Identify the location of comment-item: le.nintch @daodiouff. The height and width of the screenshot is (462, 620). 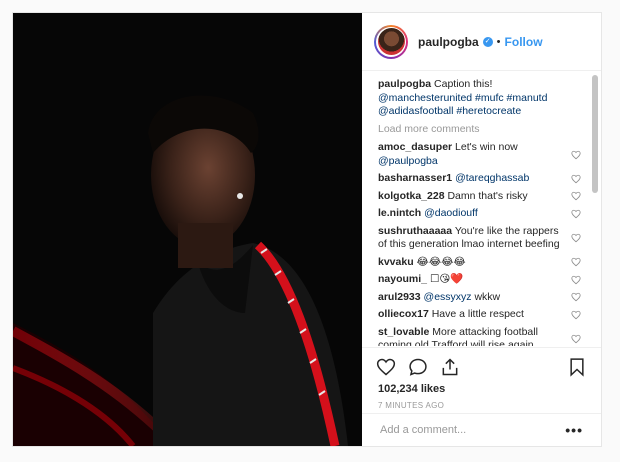
(483, 214).